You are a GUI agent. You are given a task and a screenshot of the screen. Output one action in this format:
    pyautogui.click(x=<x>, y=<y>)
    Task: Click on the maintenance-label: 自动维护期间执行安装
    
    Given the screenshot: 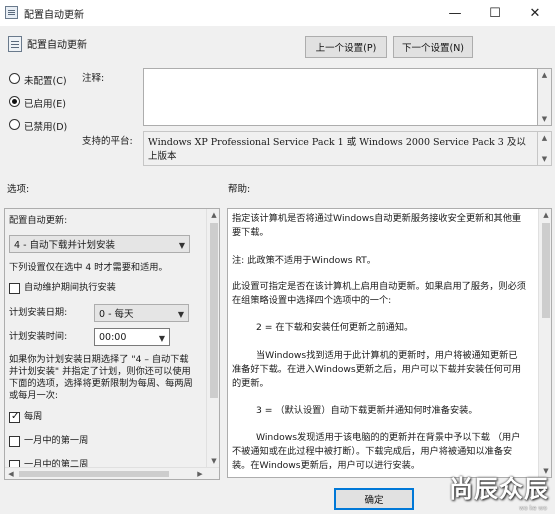 What is the action you would take?
    pyautogui.click(x=70, y=288)
    